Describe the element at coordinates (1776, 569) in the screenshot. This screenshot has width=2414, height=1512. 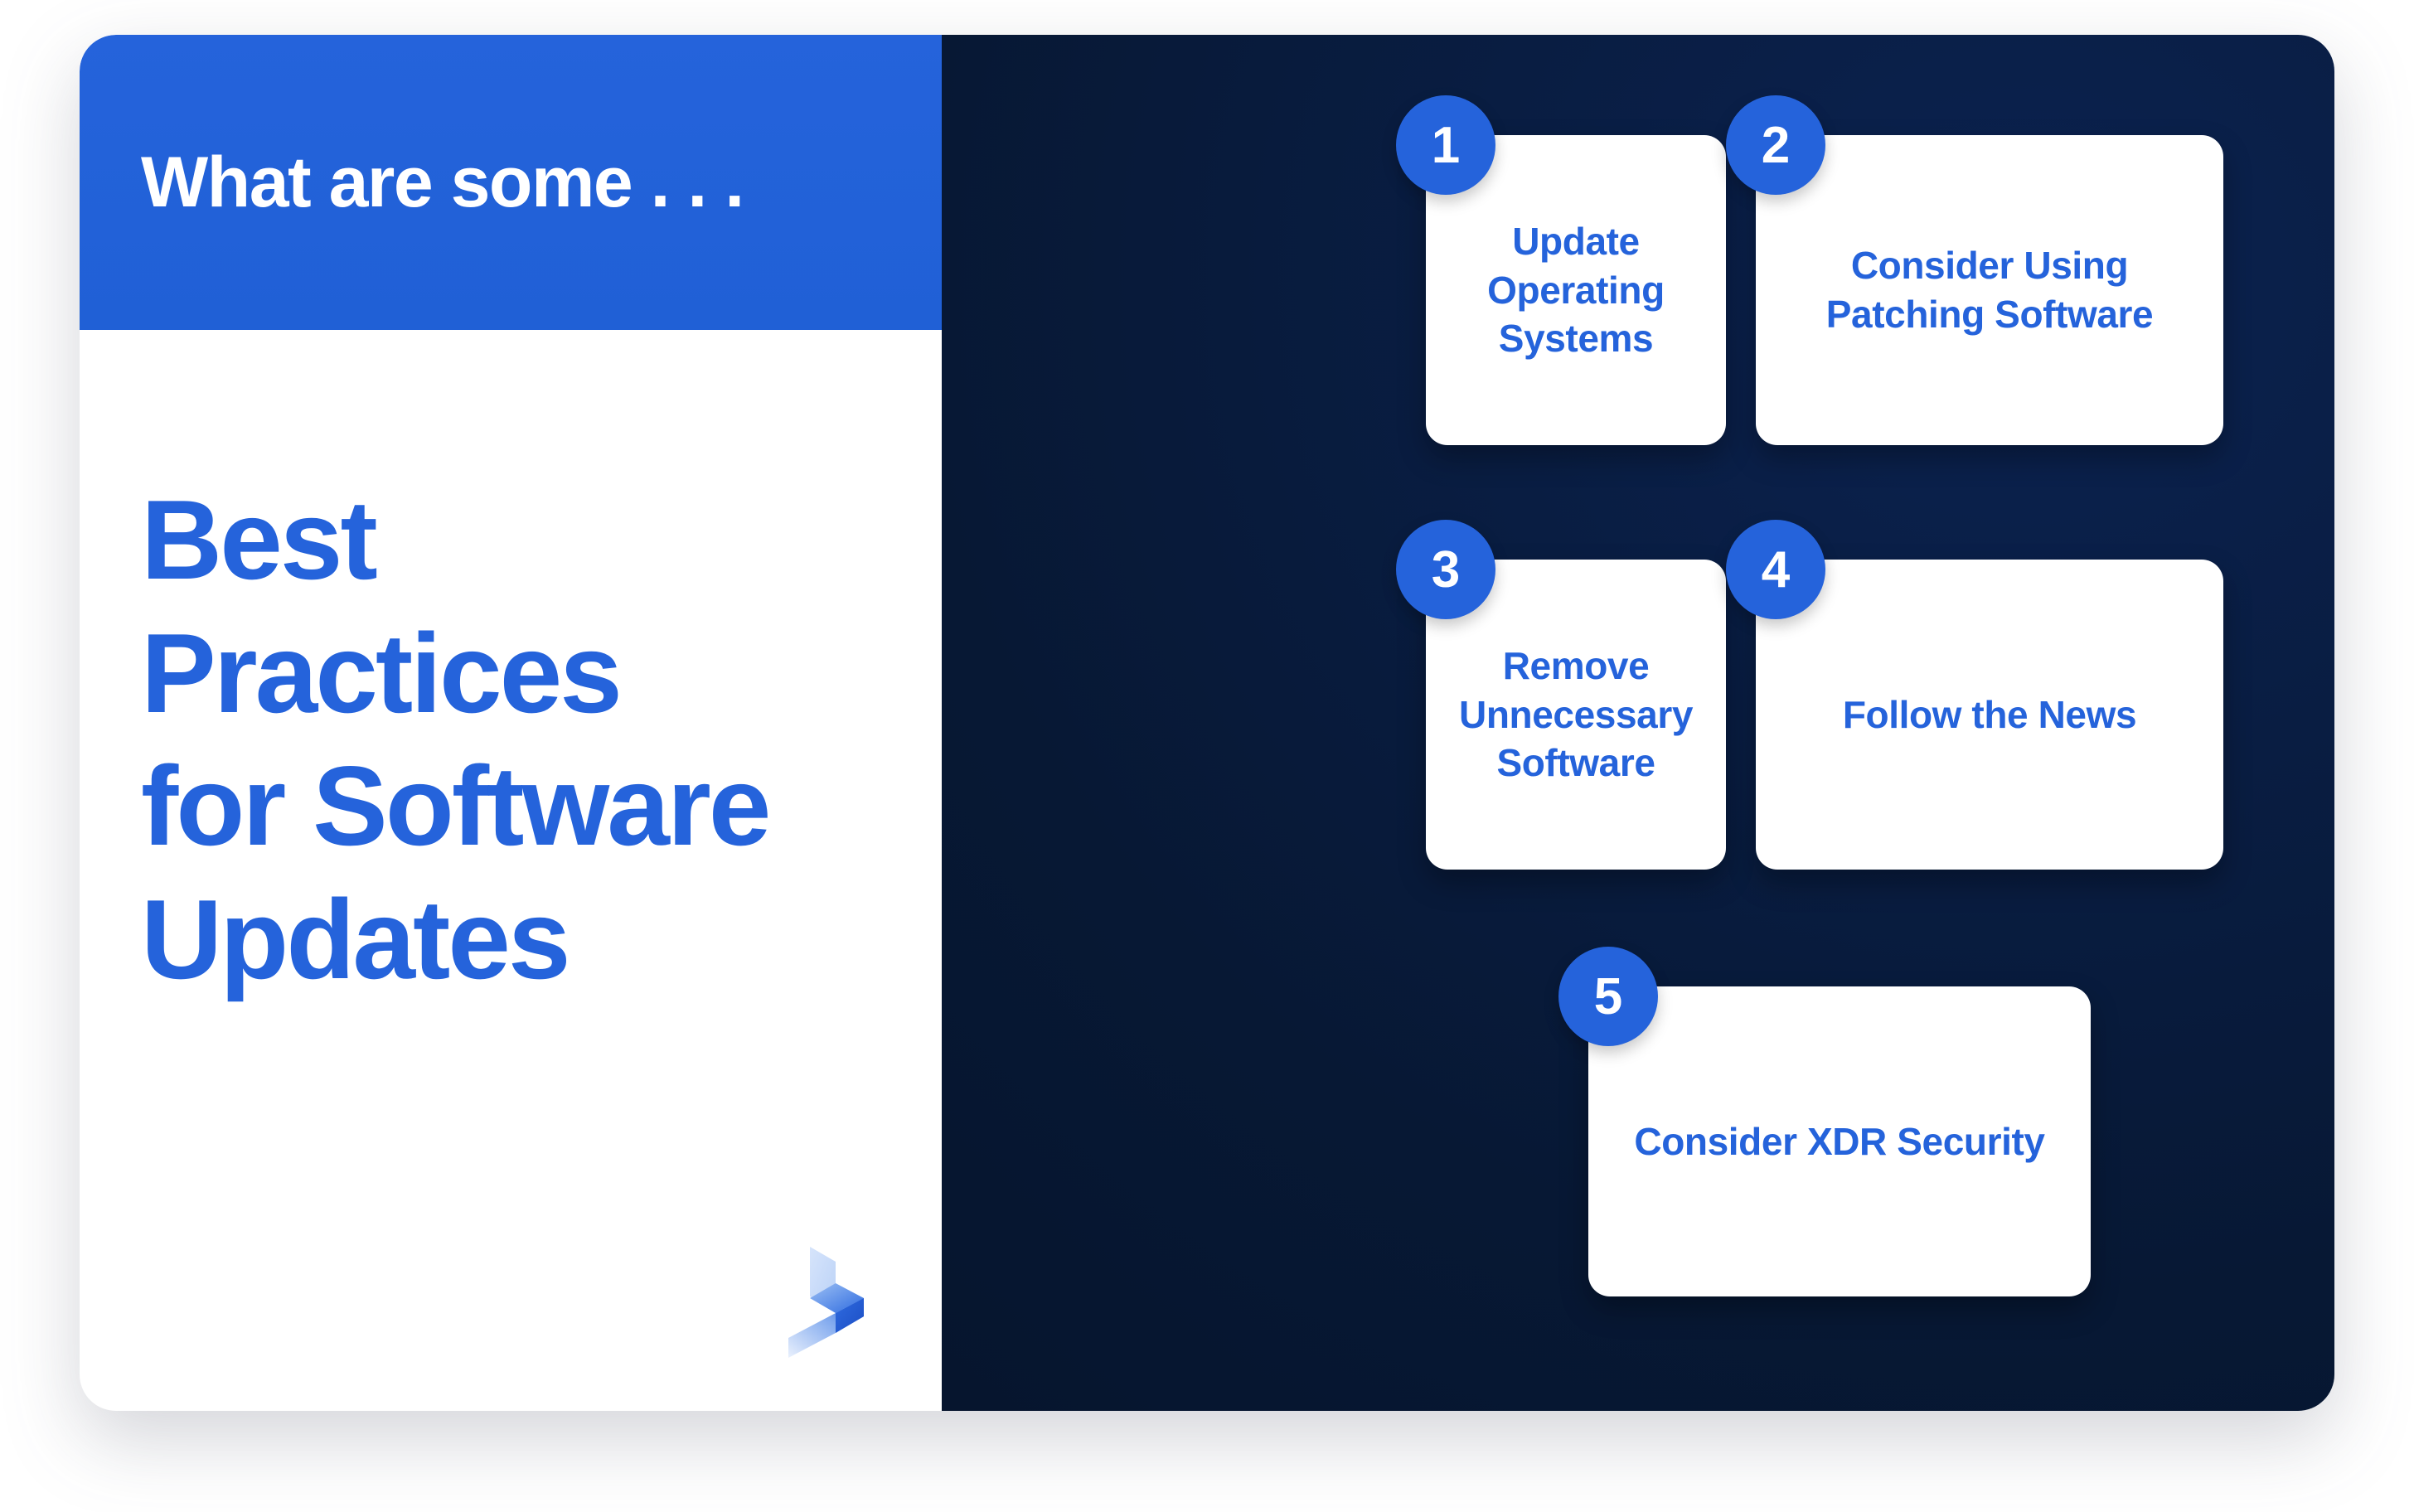
I see `tip-badge-4: 4` at that location.